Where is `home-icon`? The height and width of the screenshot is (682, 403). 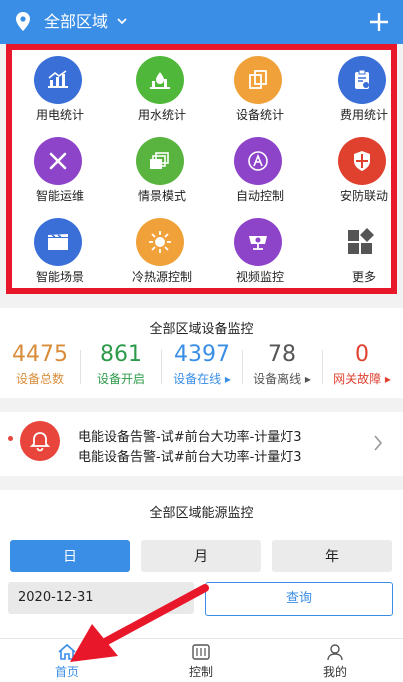
home-icon is located at coordinates (67, 654).